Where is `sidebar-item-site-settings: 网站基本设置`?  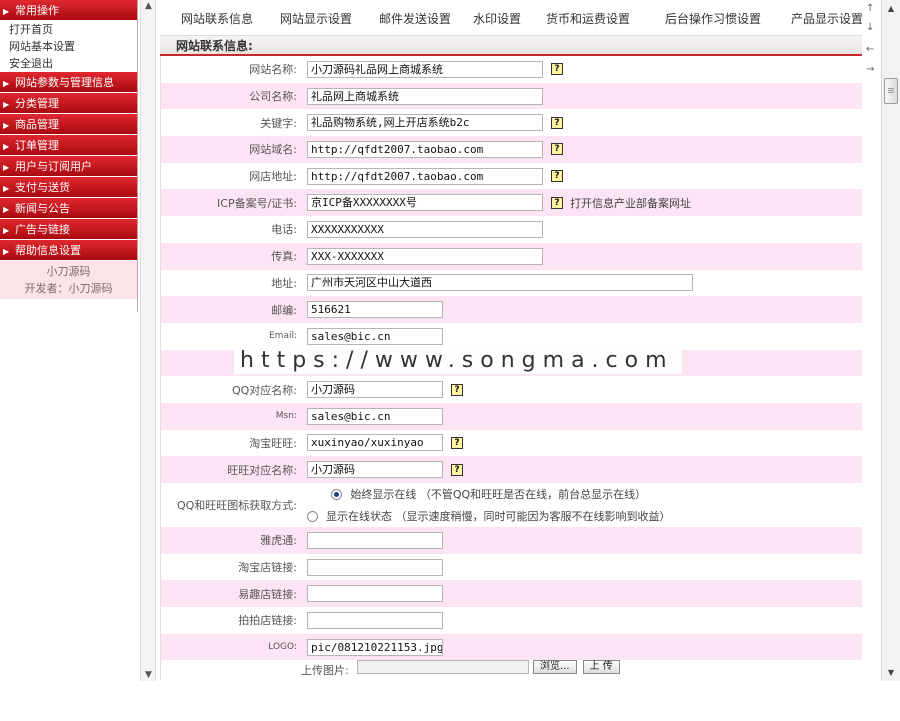
sidebar-item-site-settings: 网站基本设置 is located at coordinates (68, 46).